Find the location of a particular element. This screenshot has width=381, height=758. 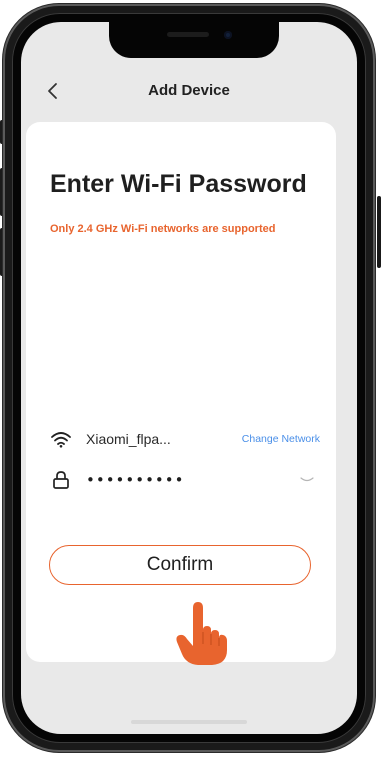

confirm-button: Confirm is located at coordinates (180, 565).